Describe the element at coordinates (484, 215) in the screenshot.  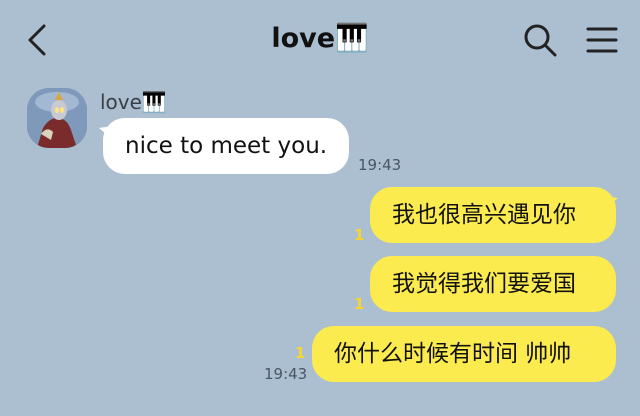
I see `message-text: 我也很高兴遇见你` at that location.